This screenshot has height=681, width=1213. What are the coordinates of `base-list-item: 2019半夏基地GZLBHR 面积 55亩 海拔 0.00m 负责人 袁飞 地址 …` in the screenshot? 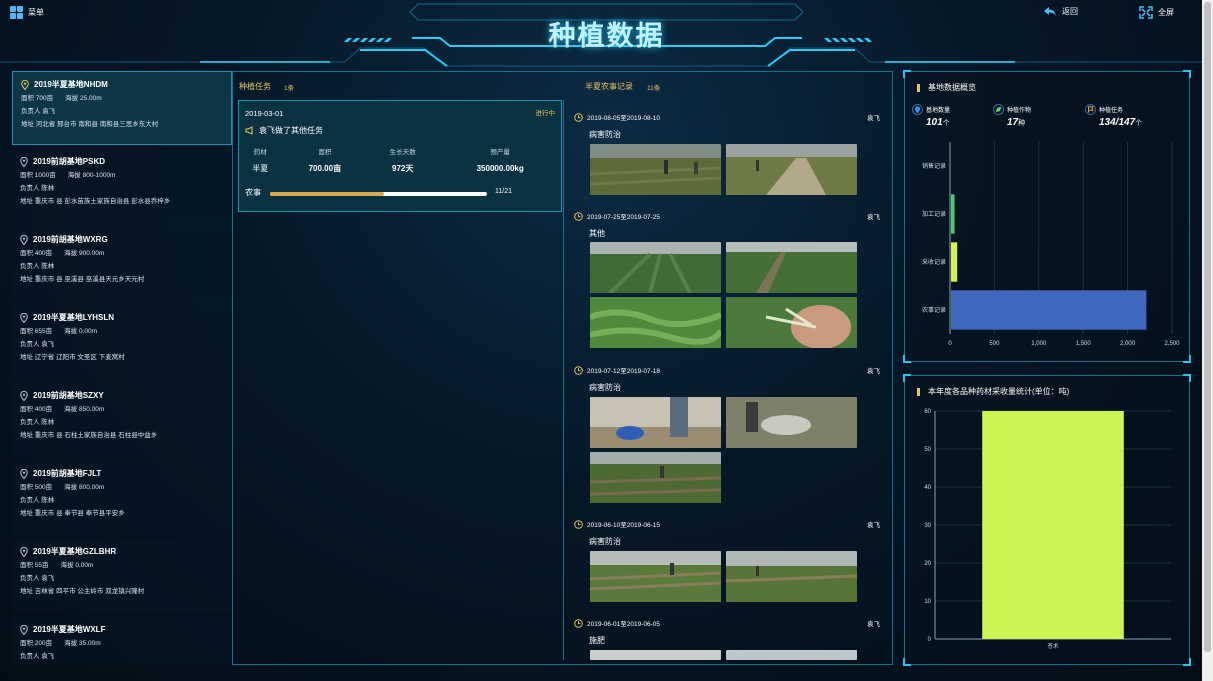 It's located at (122, 576).